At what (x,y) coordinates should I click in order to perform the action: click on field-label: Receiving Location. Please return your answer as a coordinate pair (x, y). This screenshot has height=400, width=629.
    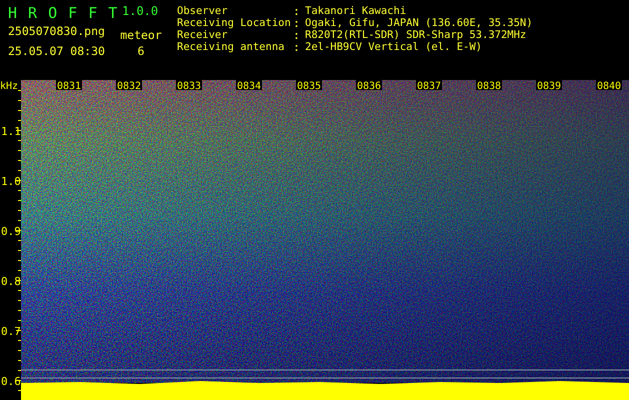
    Looking at the image, I should click on (234, 23).